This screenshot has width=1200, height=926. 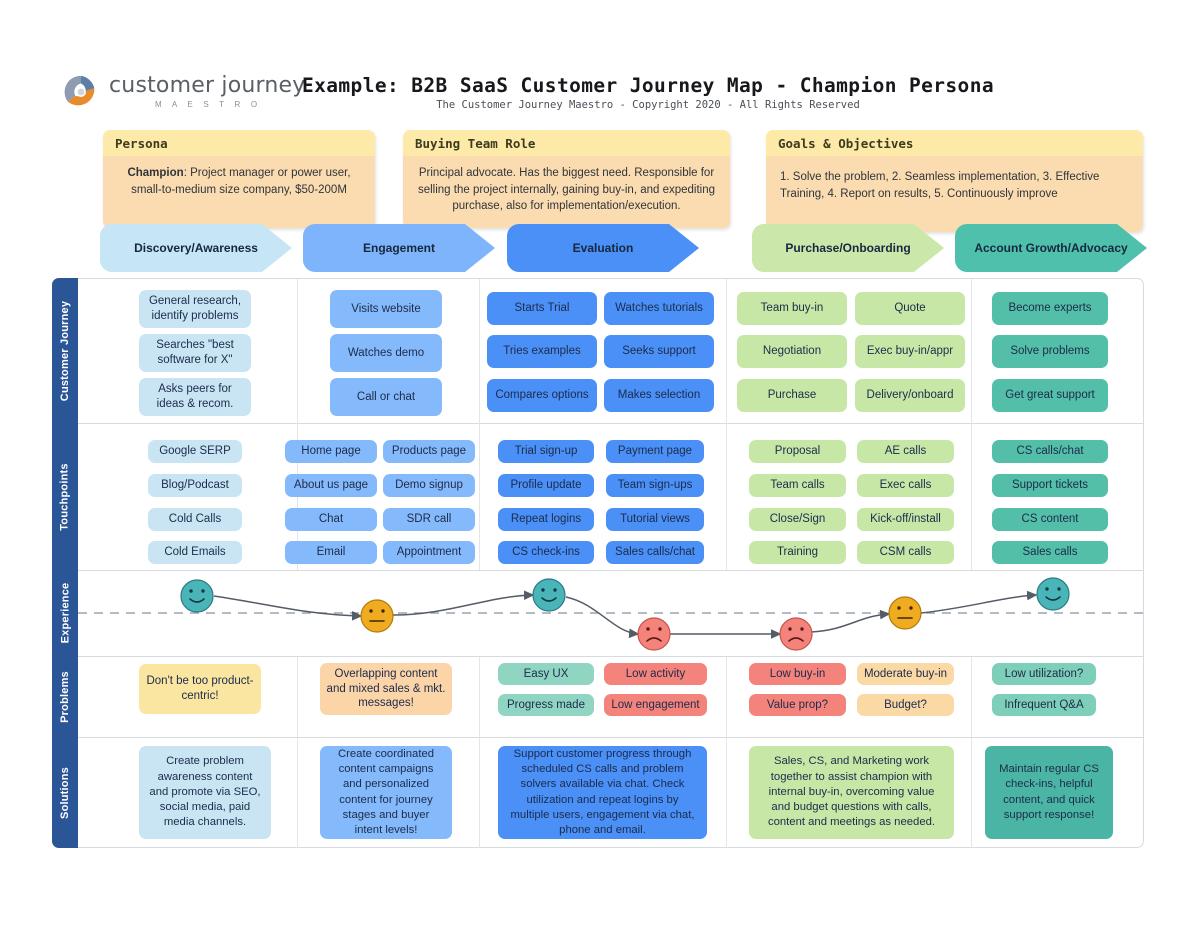 I want to click on stage-evaluation: Evaluation, so click(x=603, y=248).